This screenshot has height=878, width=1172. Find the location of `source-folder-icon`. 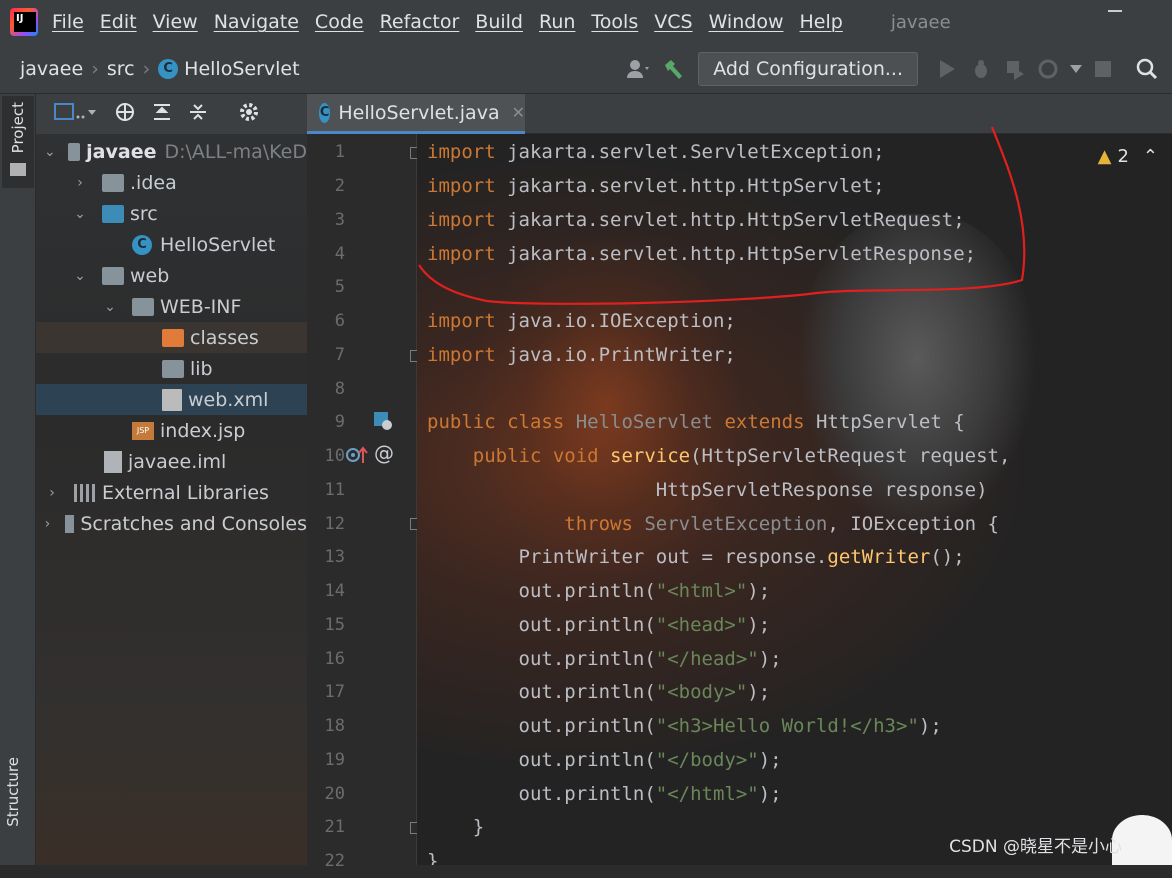

source-folder-icon is located at coordinates (113, 214).